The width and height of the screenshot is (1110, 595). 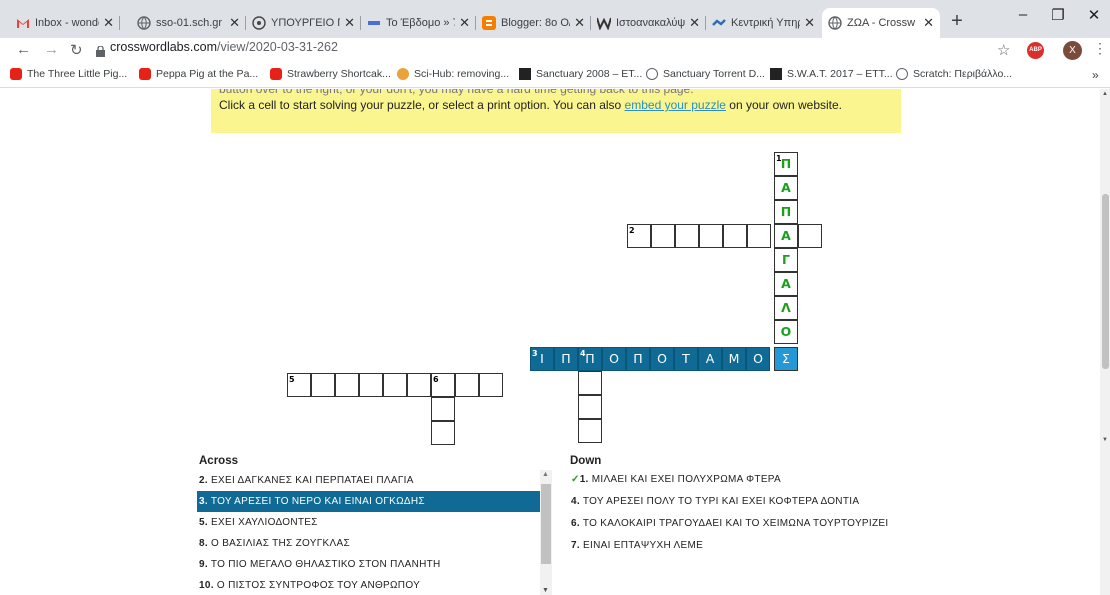 What do you see at coordinates (734, 359) in the screenshot?
I see `grid-cell-active-word: Μ` at bounding box center [734, 359].